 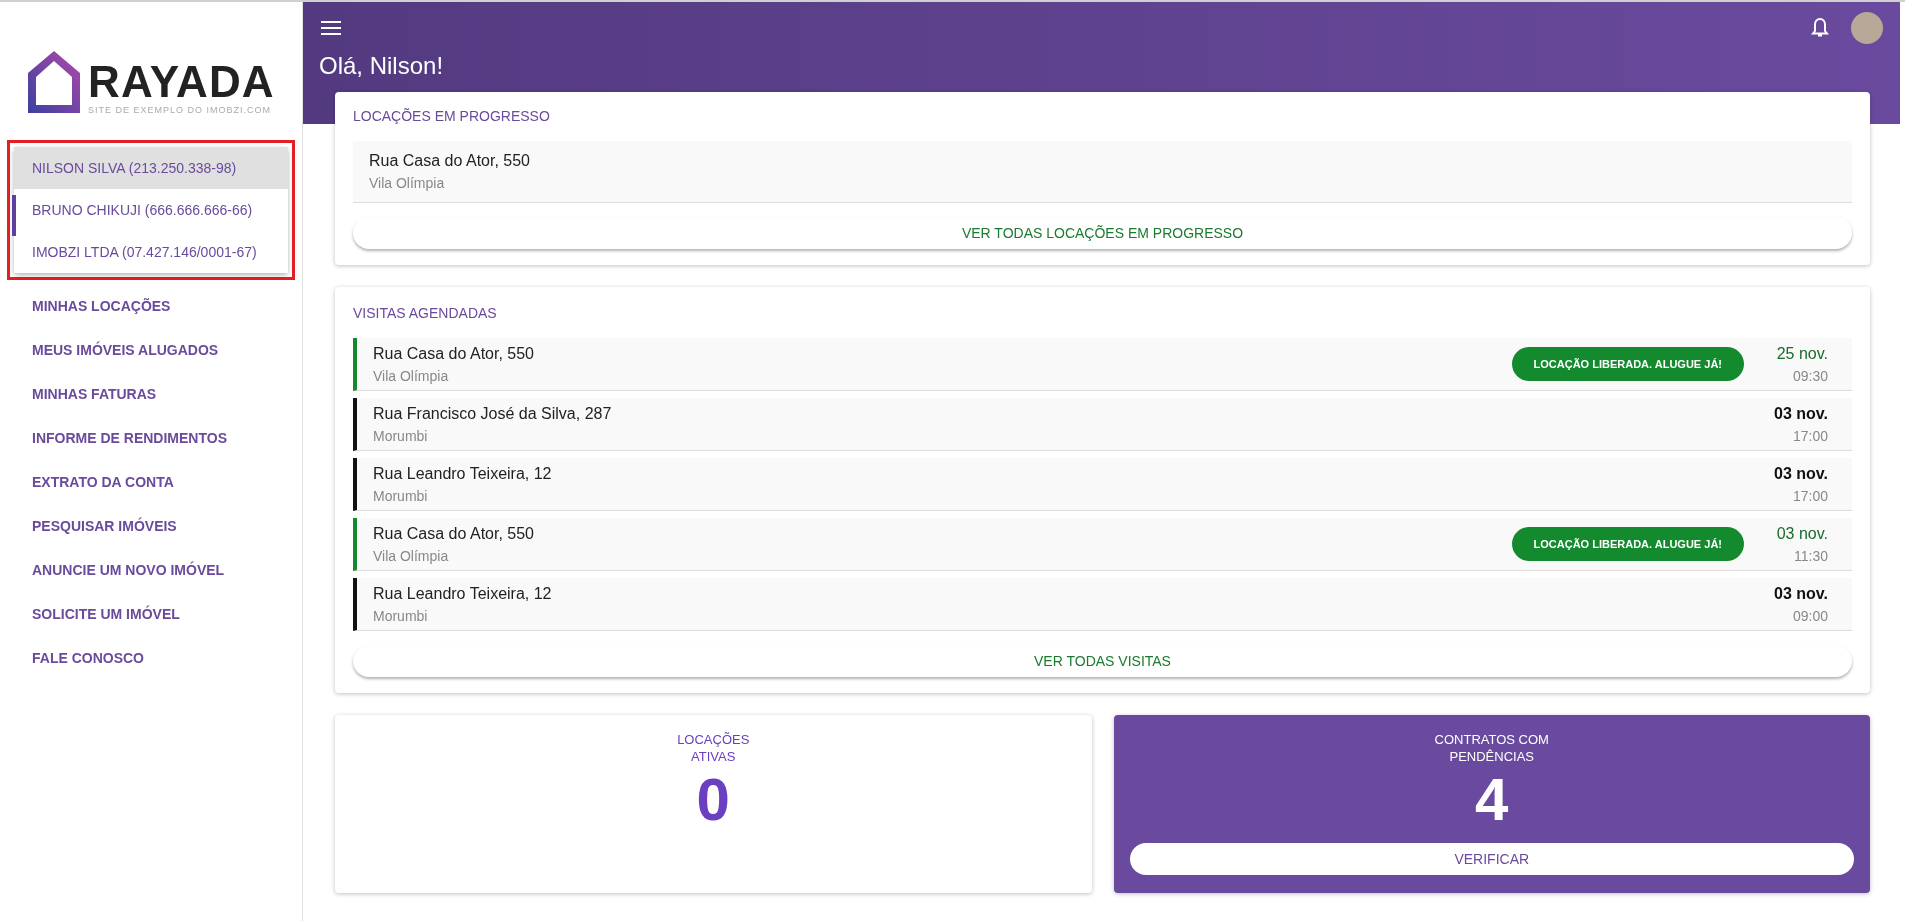 I want to click on active-indicator, so click(x=14, y=215).